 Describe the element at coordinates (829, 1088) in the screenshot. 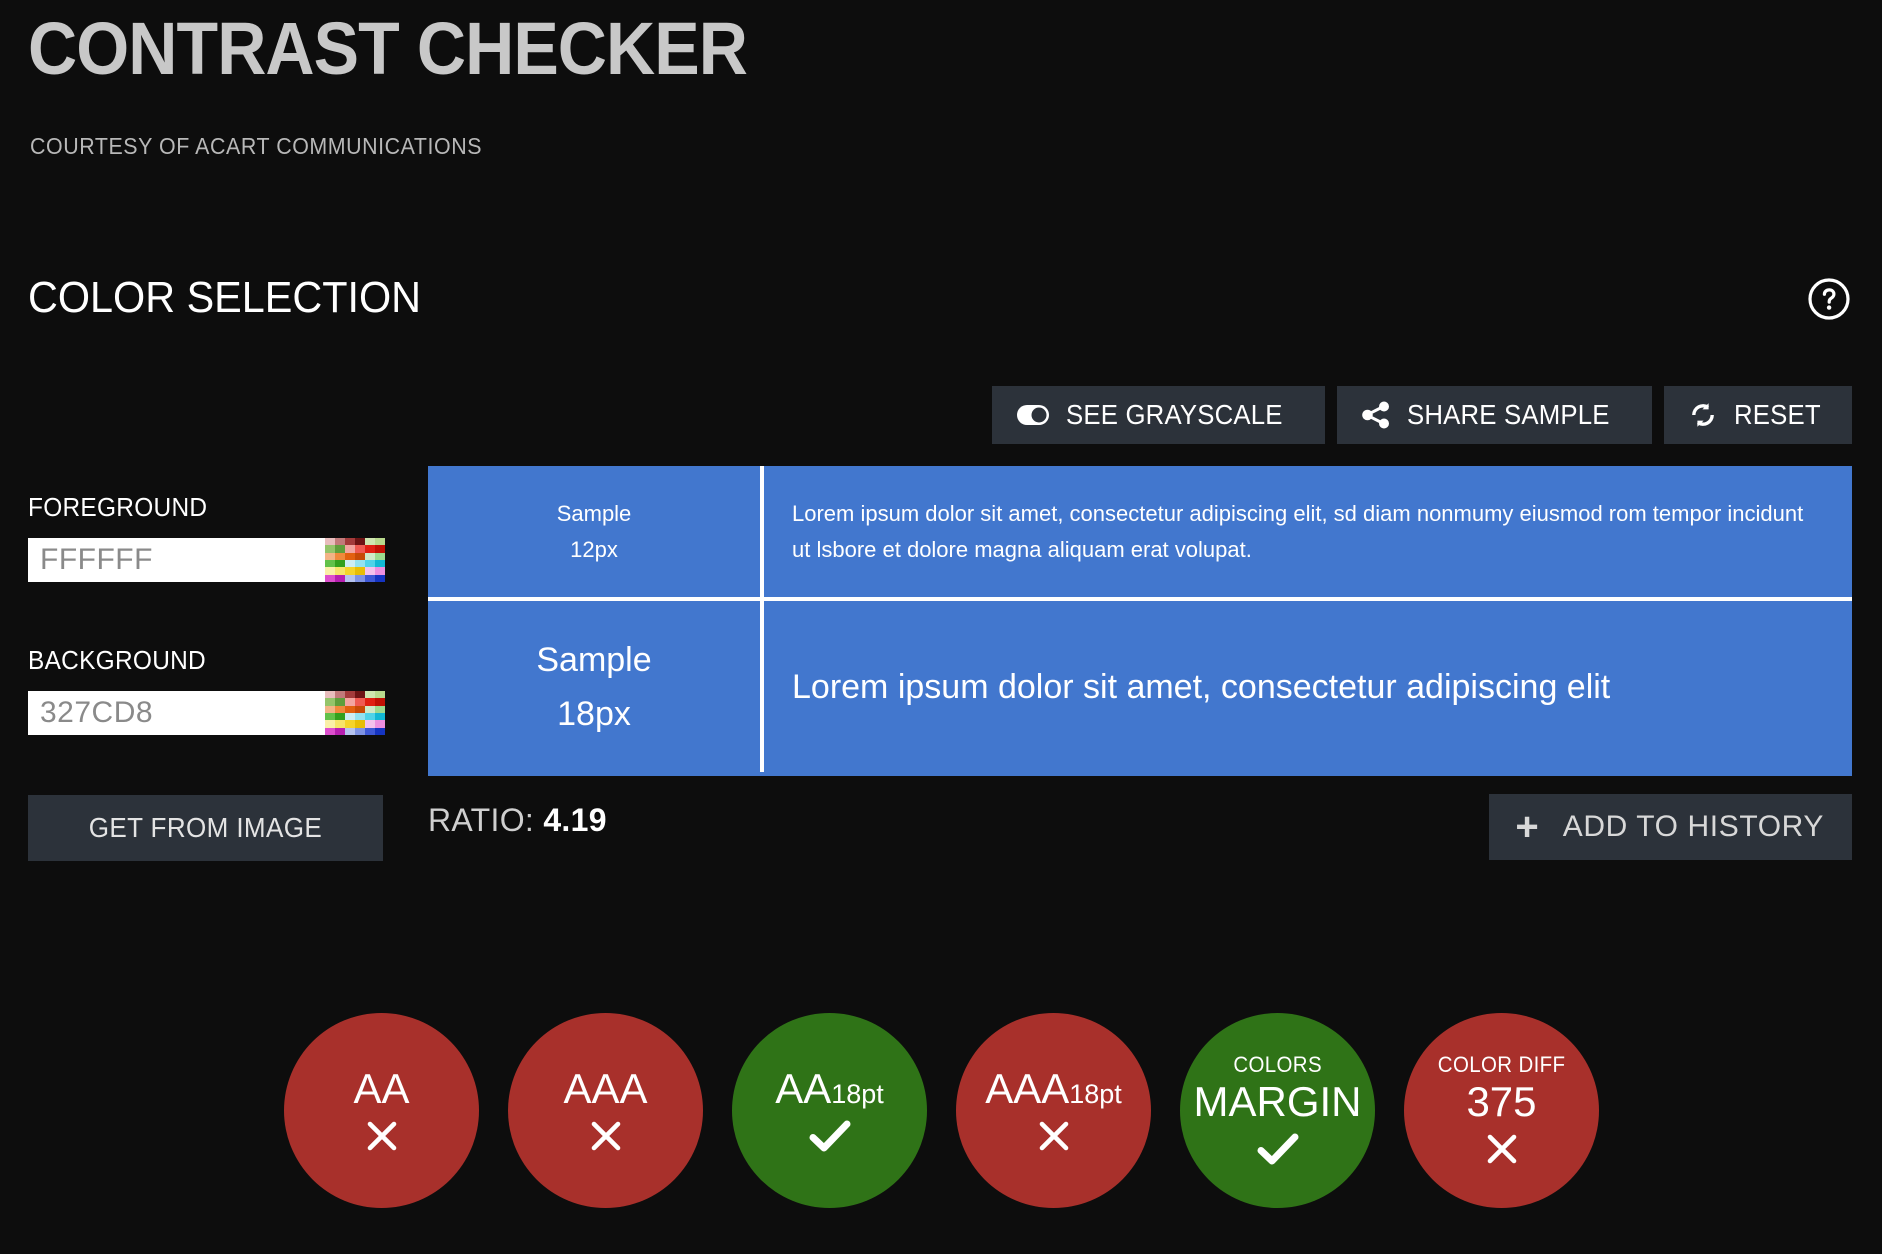

I see `badge-main-label: AA 18pt` at that location.